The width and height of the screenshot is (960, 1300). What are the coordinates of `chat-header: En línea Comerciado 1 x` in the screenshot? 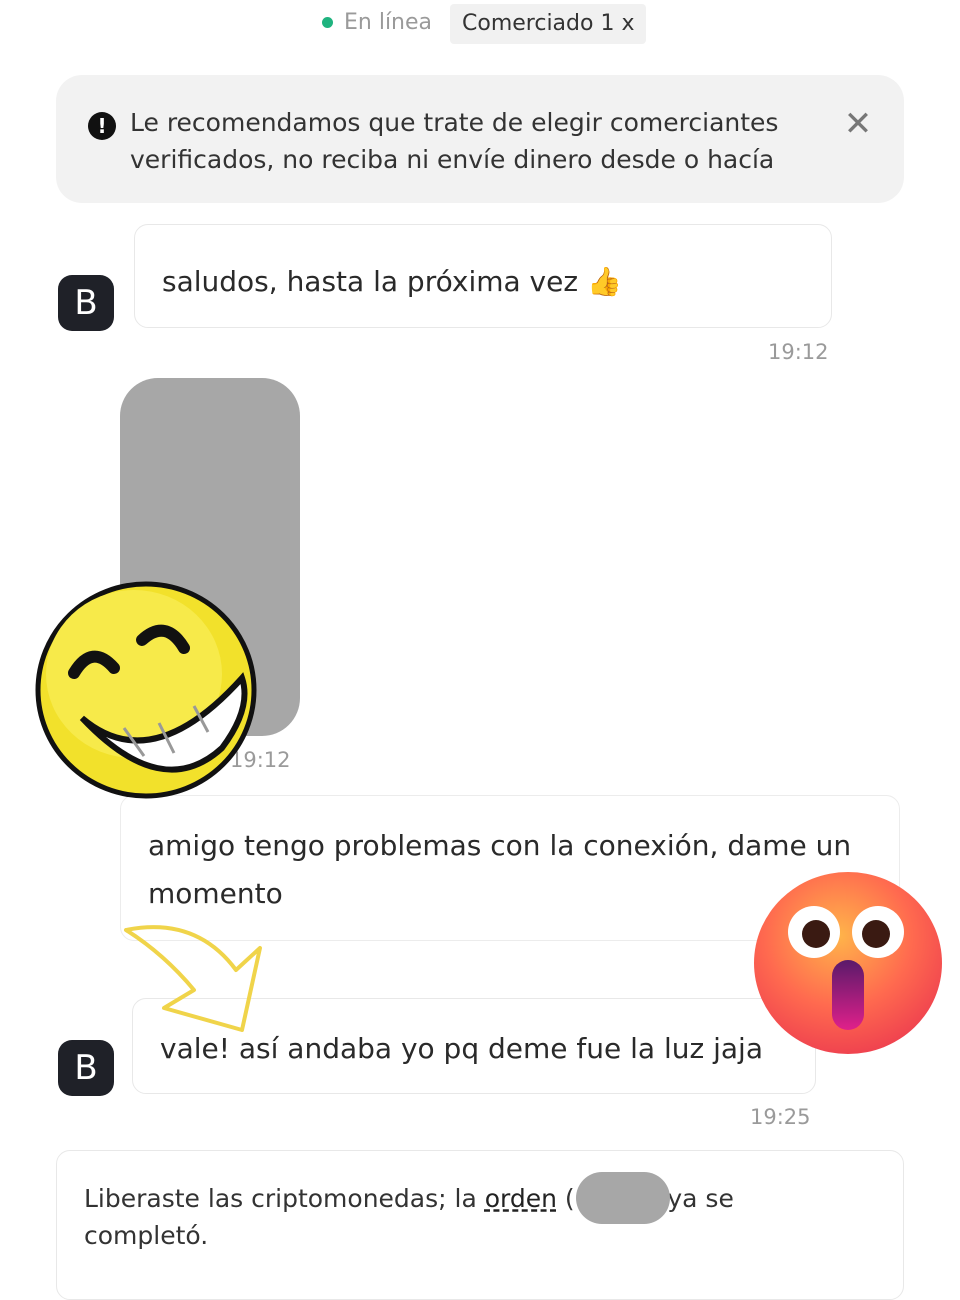 It's located at (480, 25).